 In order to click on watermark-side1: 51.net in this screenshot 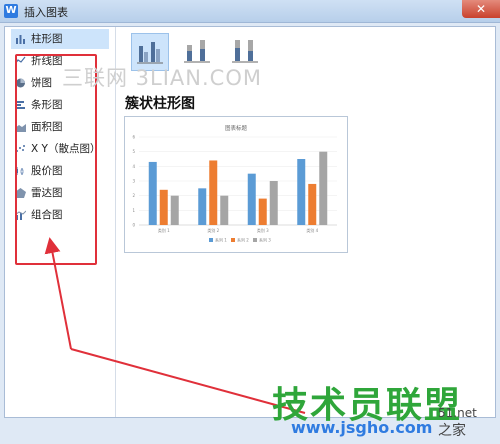, I will do `click(457, 413)`.